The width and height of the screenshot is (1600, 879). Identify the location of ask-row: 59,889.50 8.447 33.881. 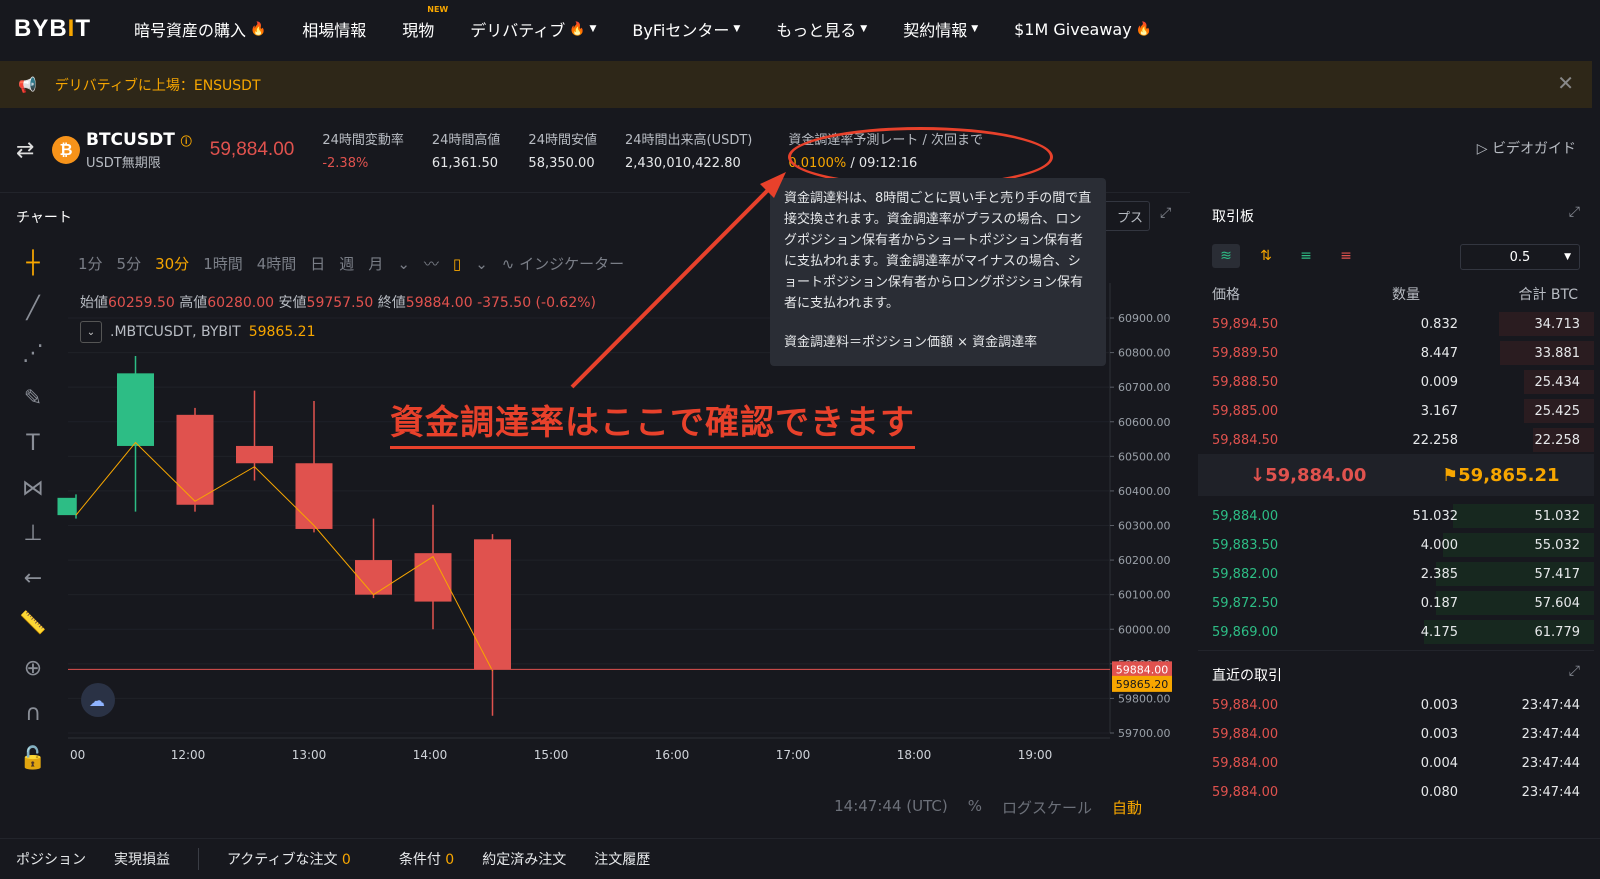
(1396, 353).